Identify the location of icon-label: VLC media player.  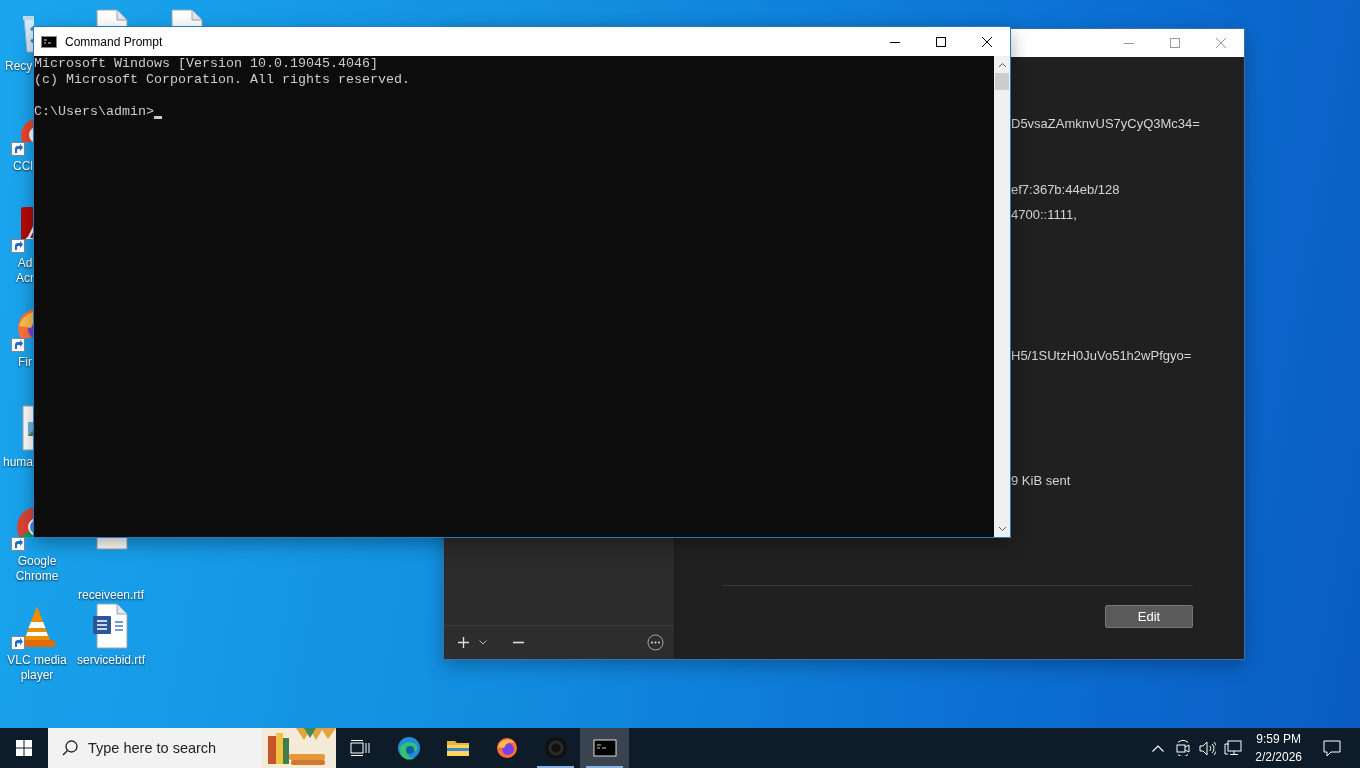
(37, 668).